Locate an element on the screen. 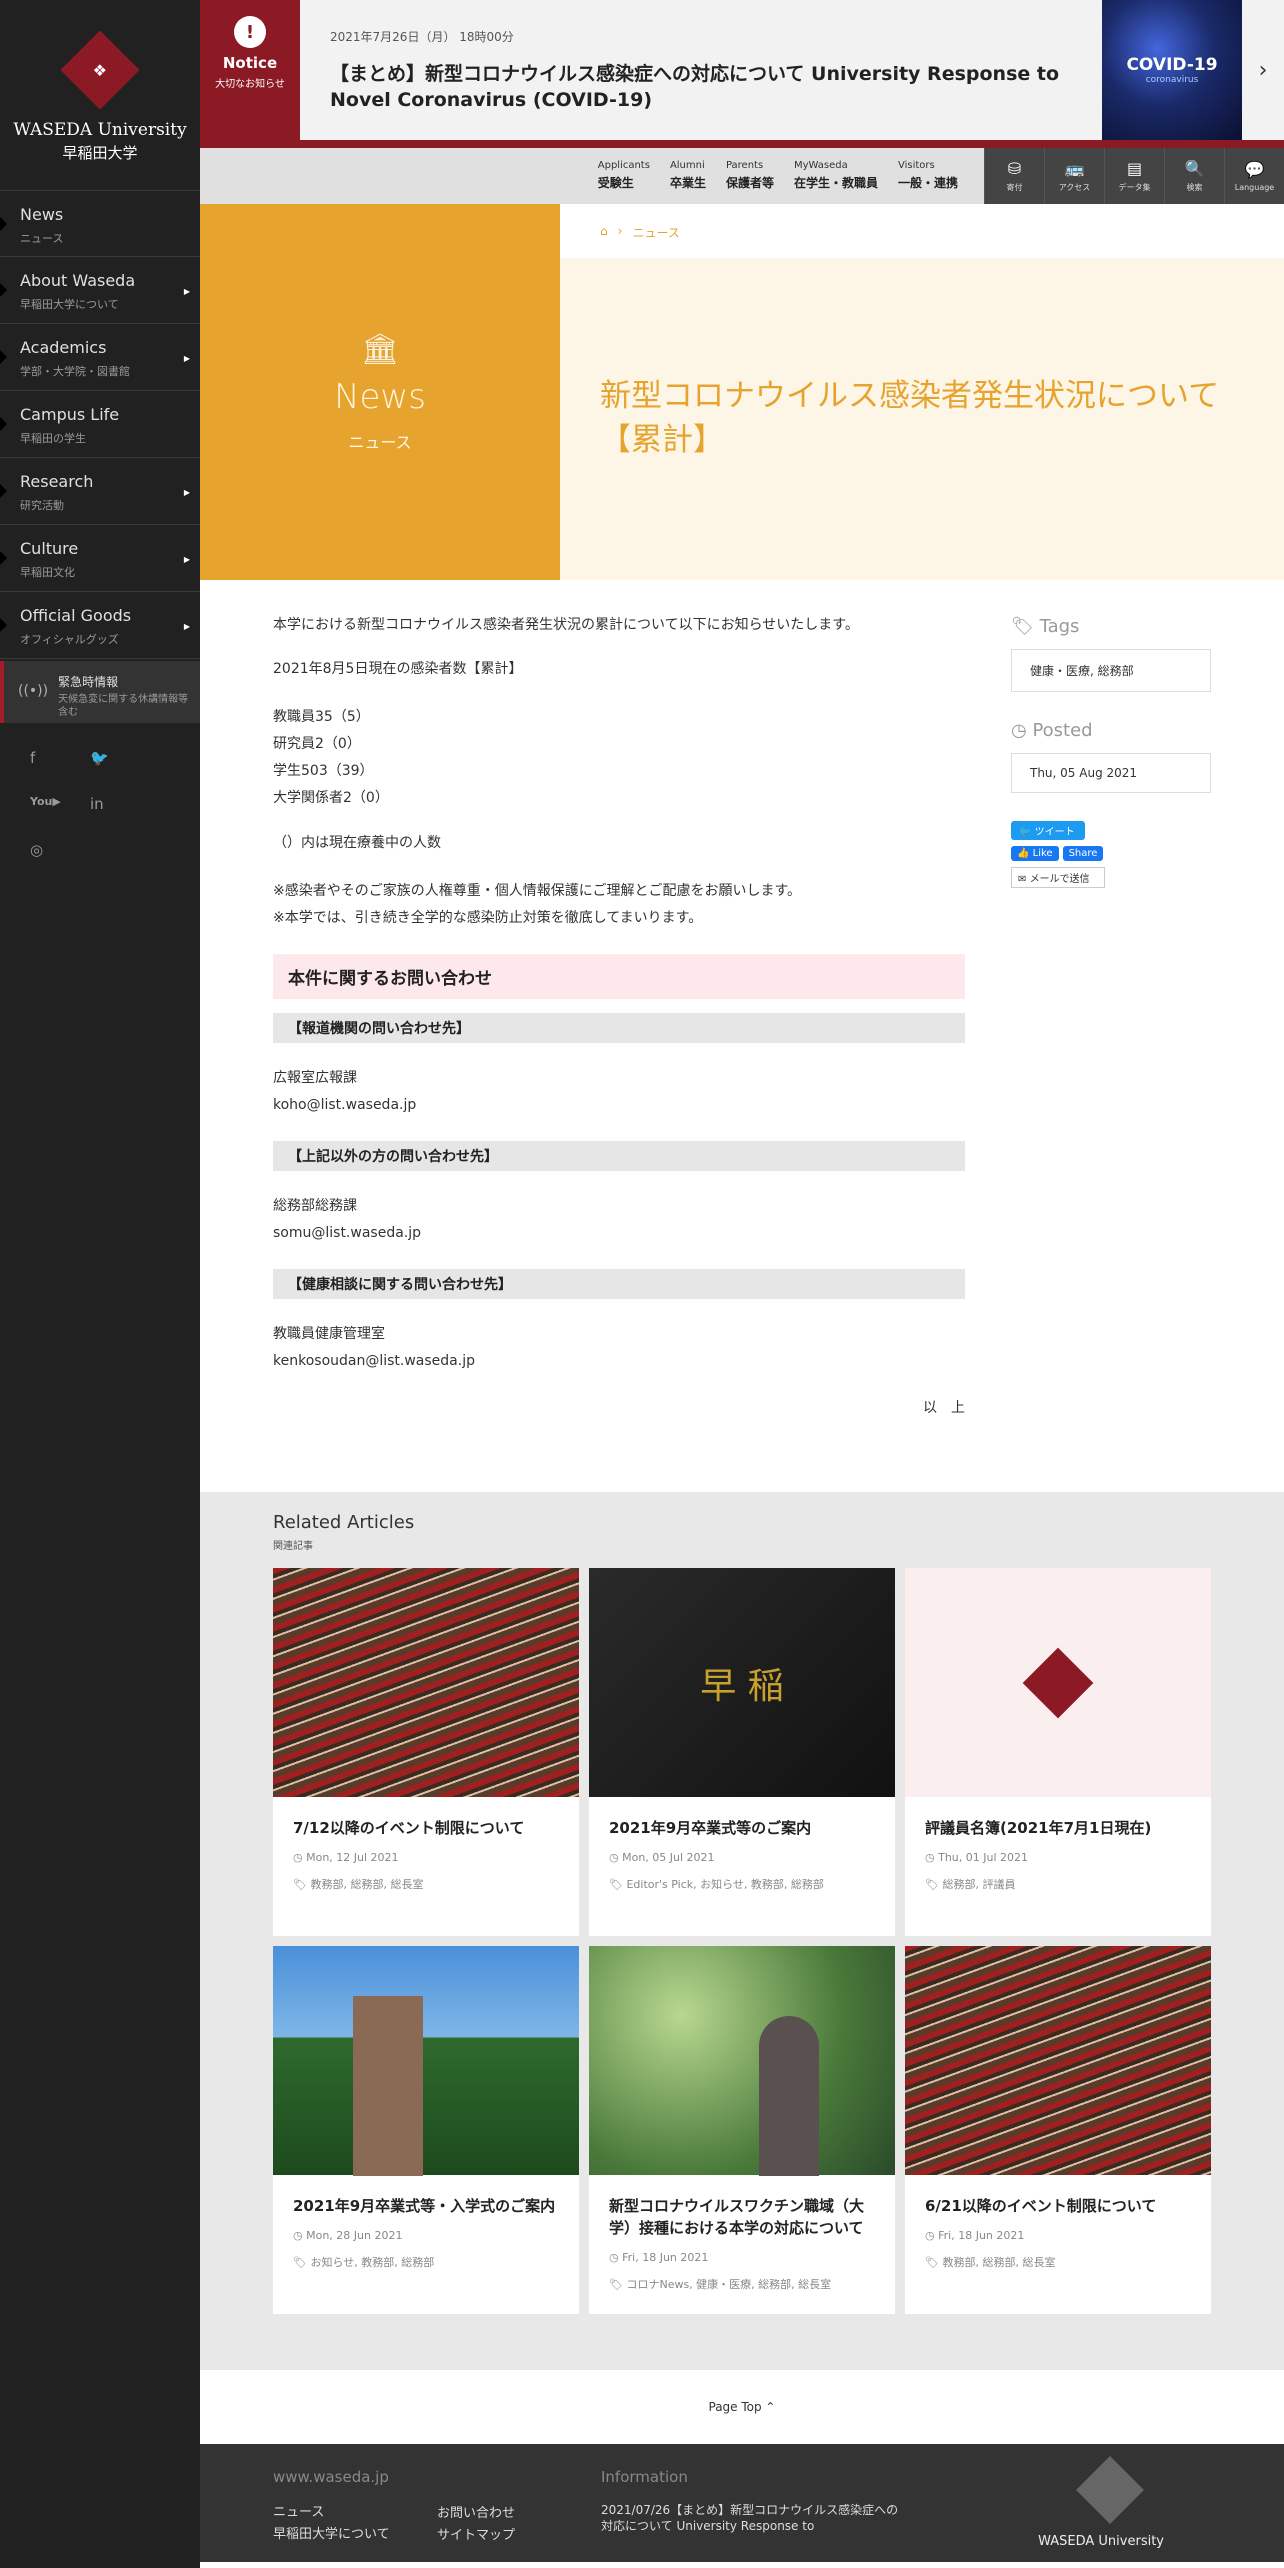  card-date: ◷ Mon, 05 Jul 2021 is located at coordinates (662, 1857).